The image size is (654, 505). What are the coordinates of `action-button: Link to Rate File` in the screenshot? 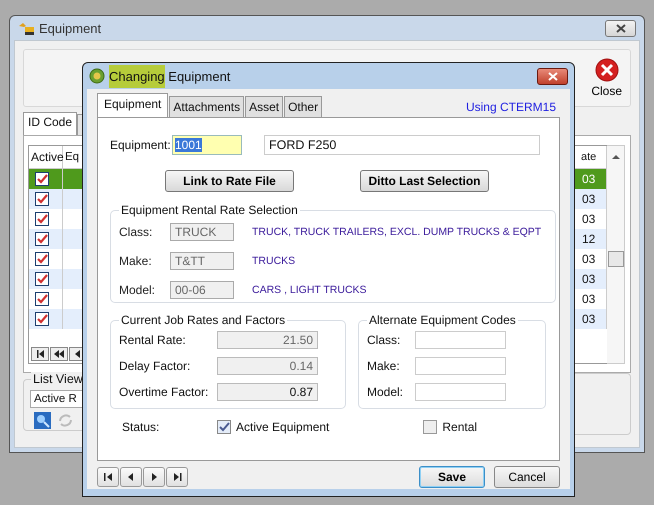 It's located at (229, 181).